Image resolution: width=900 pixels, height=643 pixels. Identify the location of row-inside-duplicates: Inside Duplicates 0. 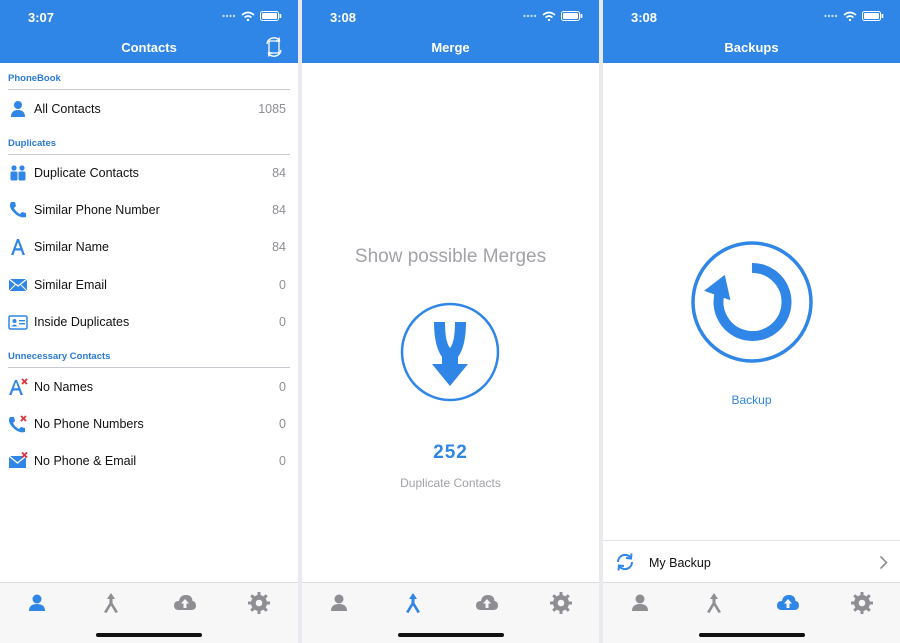
(149, 322).